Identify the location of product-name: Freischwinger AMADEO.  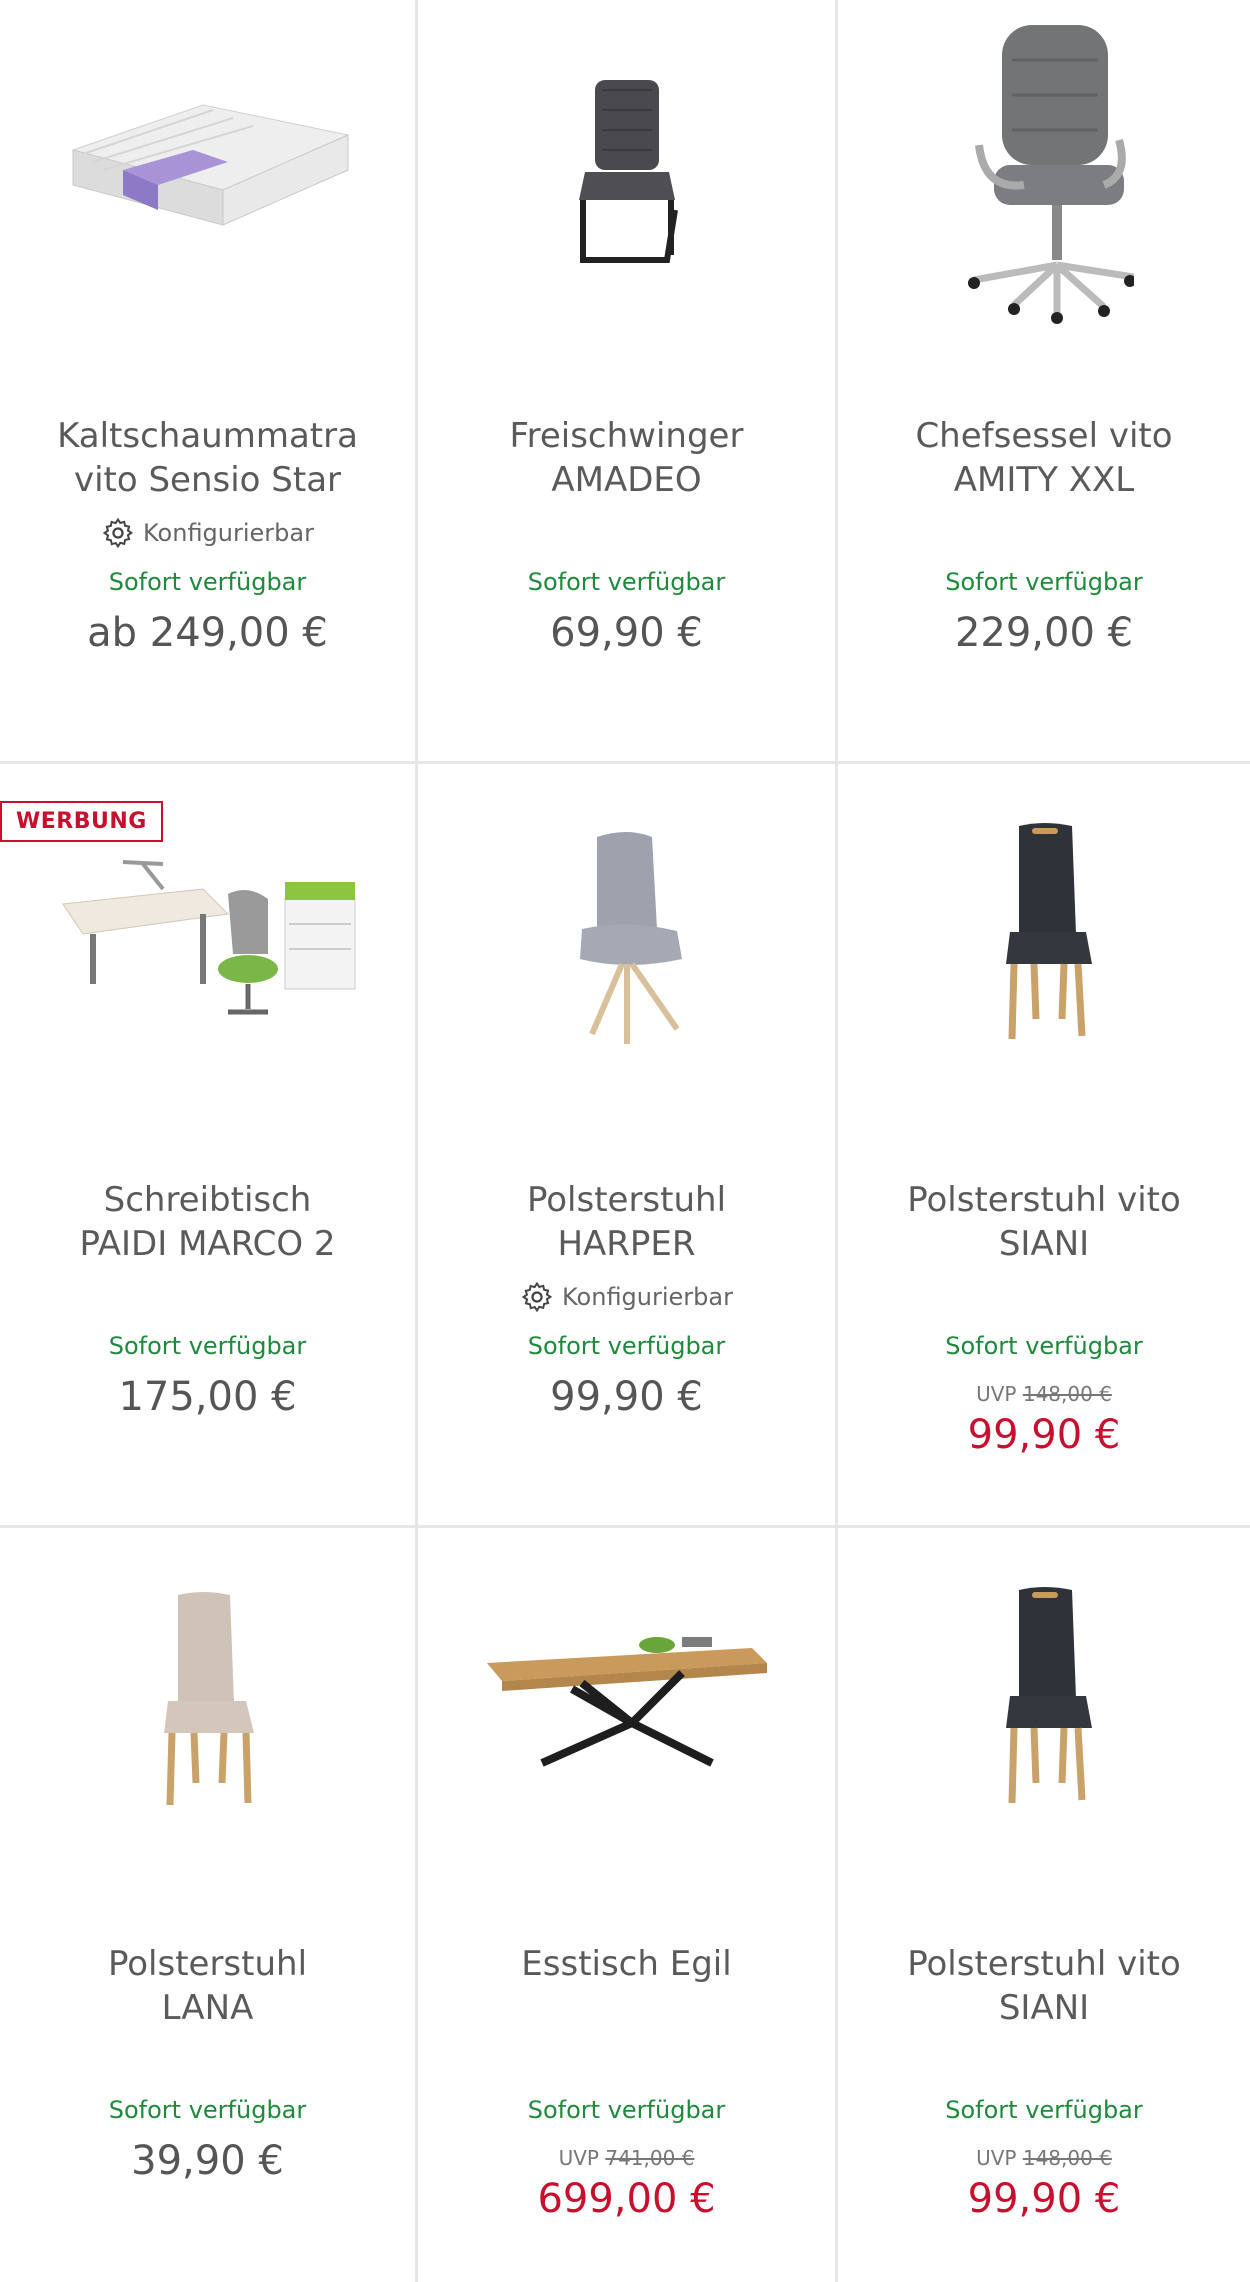
(626, 458).